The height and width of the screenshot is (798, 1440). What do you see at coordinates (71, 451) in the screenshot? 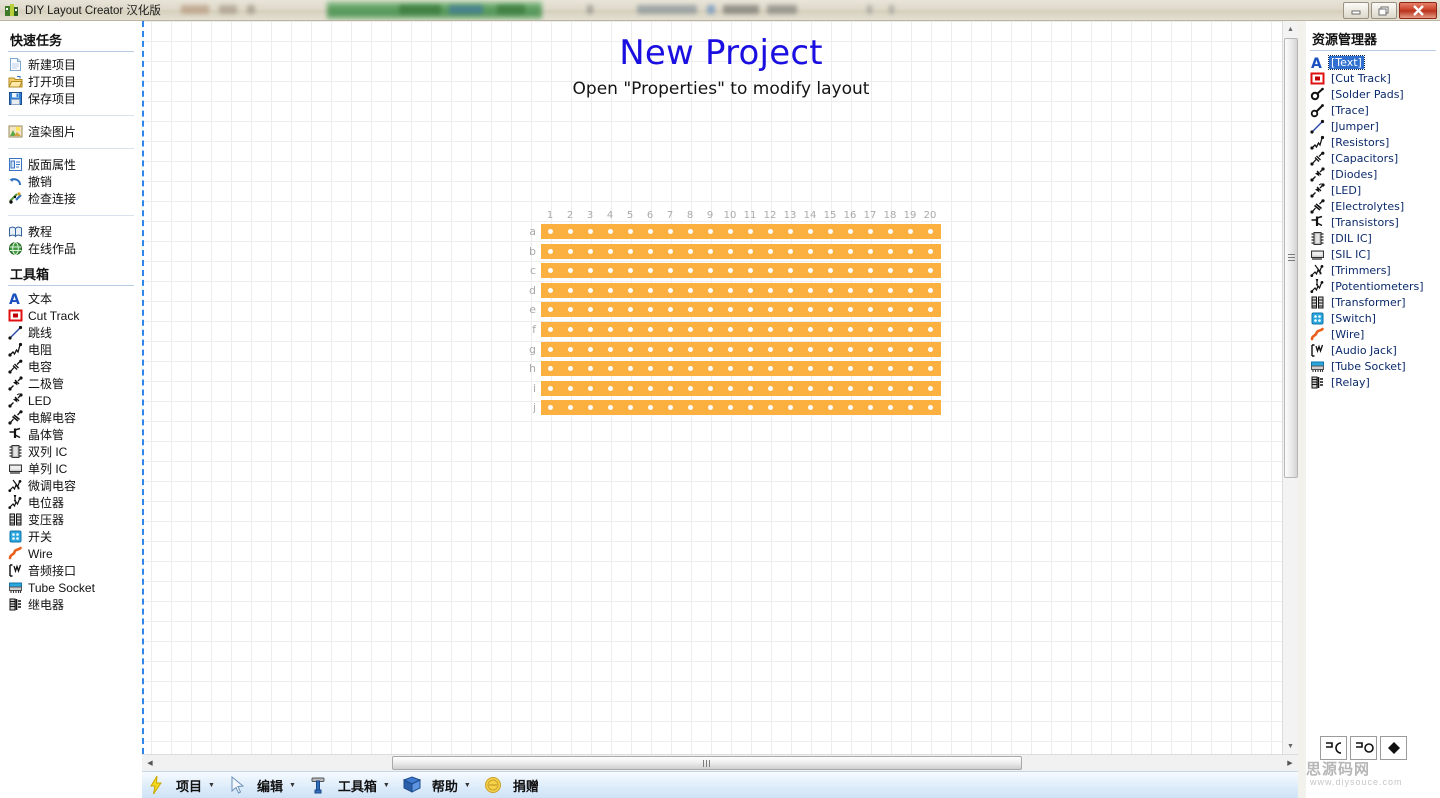
I see `toolbox-item-dil-ic: 双列 IC` at bounding box center [71, 451].